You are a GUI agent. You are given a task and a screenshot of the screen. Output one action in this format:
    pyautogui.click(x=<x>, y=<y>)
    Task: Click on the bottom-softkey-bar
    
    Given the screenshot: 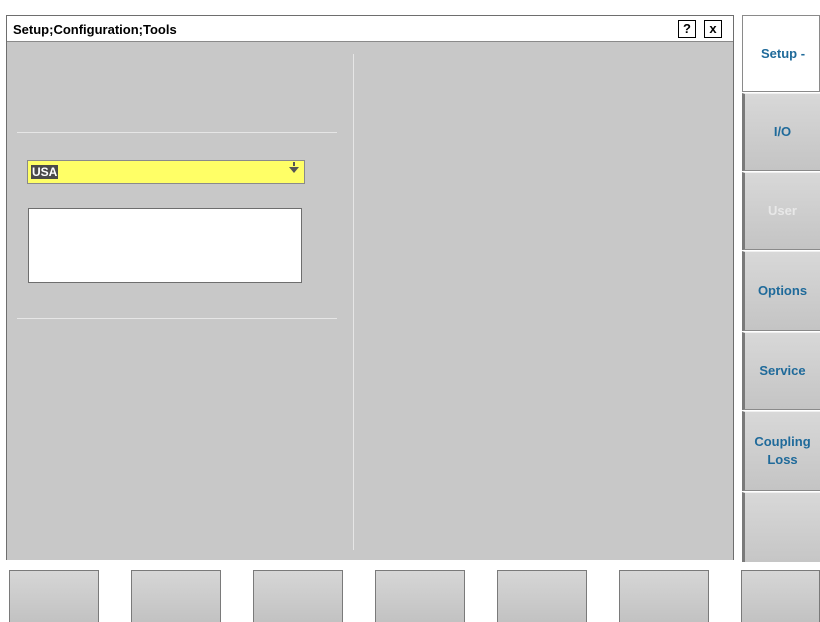 What is the action you would take?
    pyautogui.click(x=410, y=592)
    